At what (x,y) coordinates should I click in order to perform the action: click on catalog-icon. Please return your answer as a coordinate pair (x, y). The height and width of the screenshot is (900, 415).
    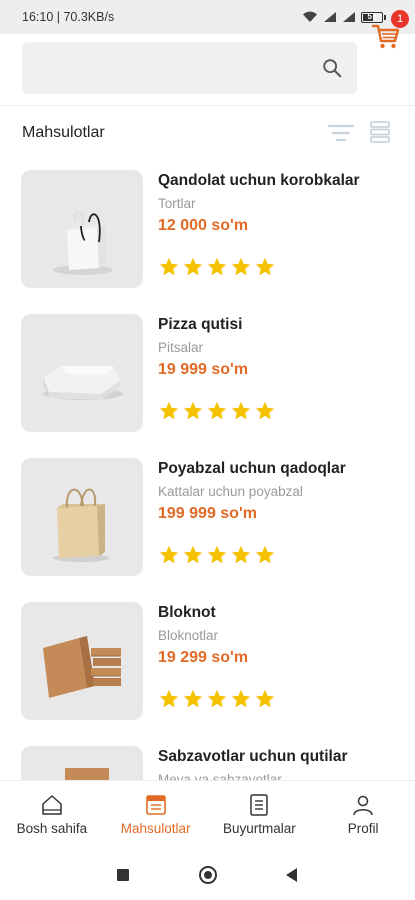
    Looking at the image, I should click on (155, 805).